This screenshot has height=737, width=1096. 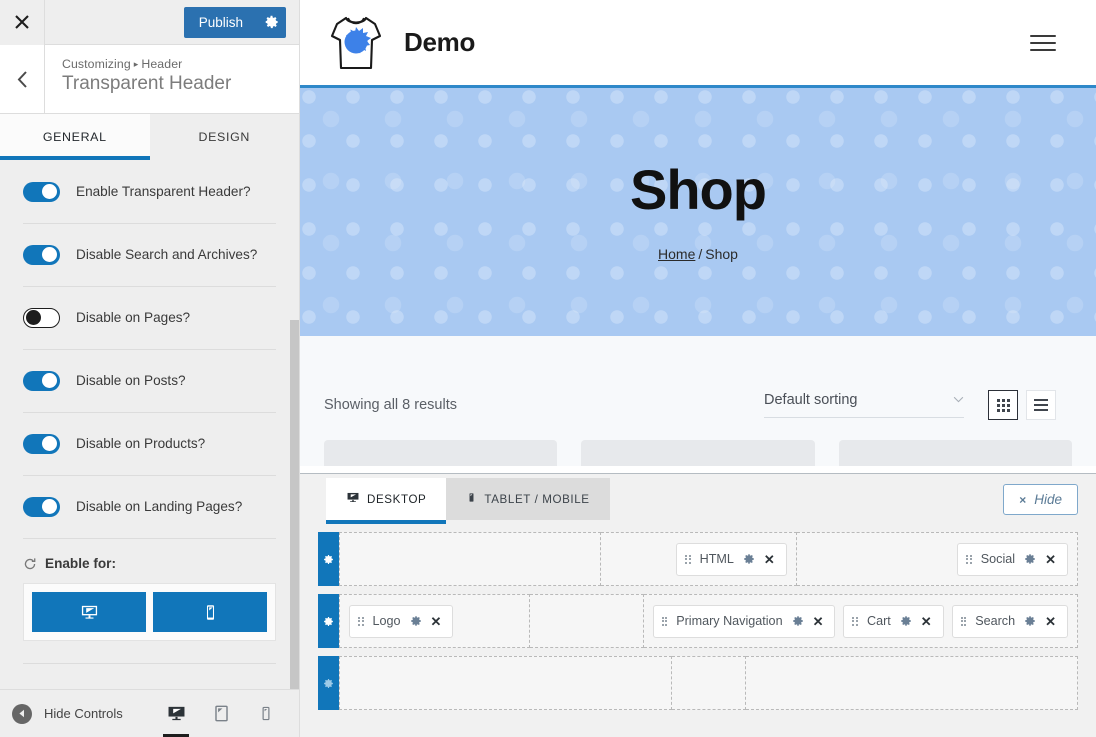 I want to click on item-label: HTML, so click(x=716, y=559).